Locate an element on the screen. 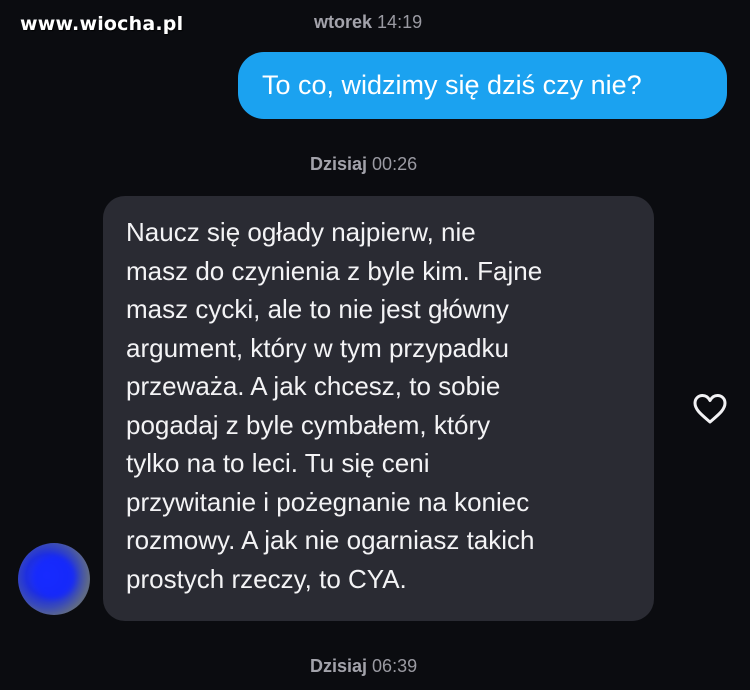 This screenshot has width=750, height=690. timestamp-day: wtorek is located at coordinates (343, 22).